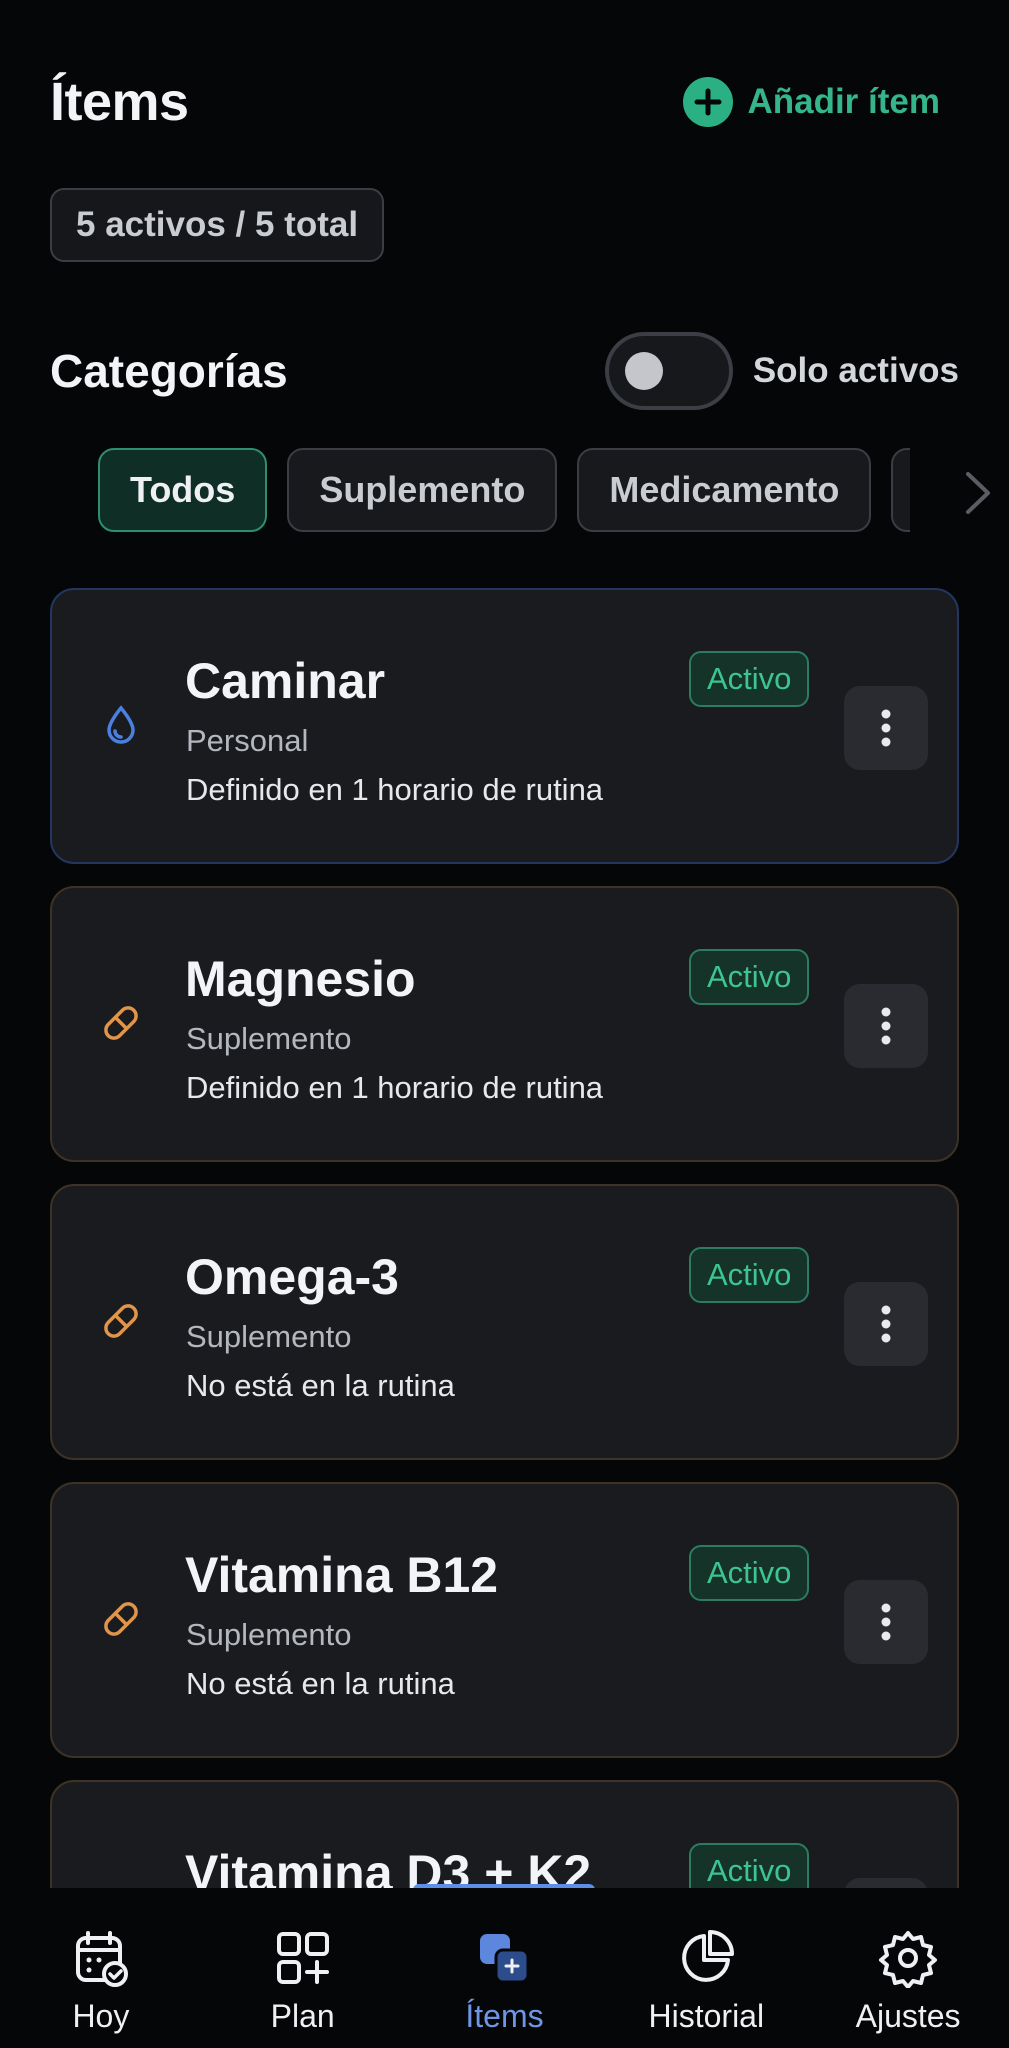 The width and height of the screenshot is (1009, 2048). Describe the element at coordinates (101, 2016) in the screenshot. I see `nav-label: Hoy` at that location.